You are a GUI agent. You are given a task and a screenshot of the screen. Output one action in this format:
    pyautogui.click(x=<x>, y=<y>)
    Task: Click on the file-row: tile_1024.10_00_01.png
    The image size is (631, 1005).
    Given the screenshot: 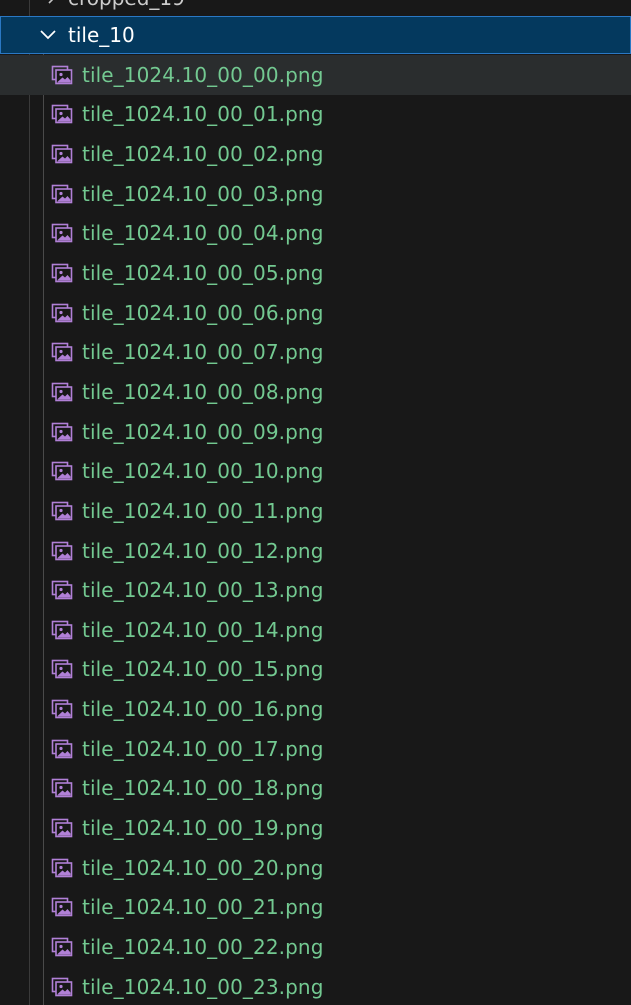 What is the action you would take?
    pyautogui.click(x=315, y=115)
    